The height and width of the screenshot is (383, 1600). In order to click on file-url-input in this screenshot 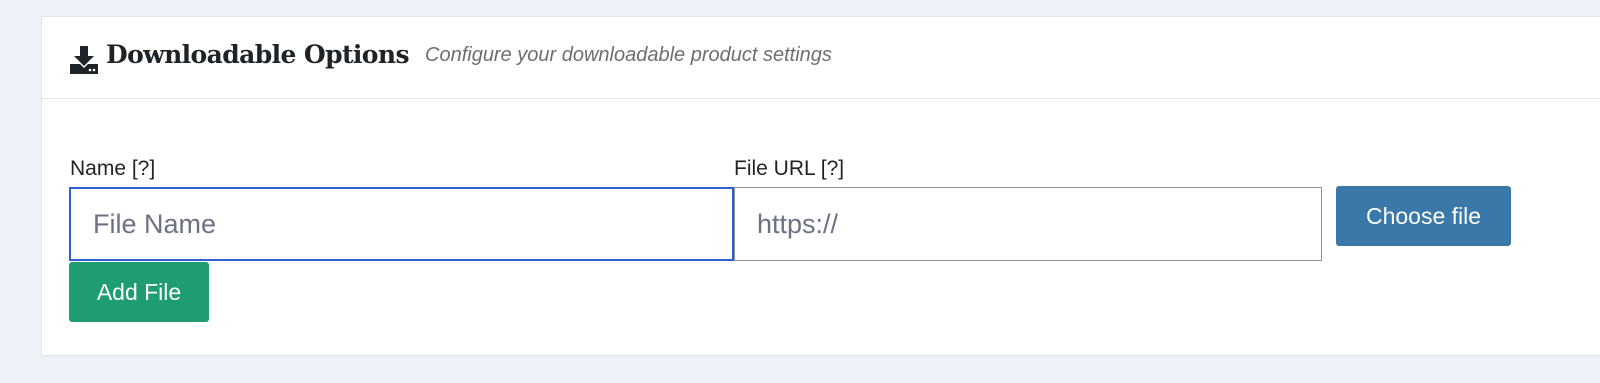, I will do `click(1028, 224)`.